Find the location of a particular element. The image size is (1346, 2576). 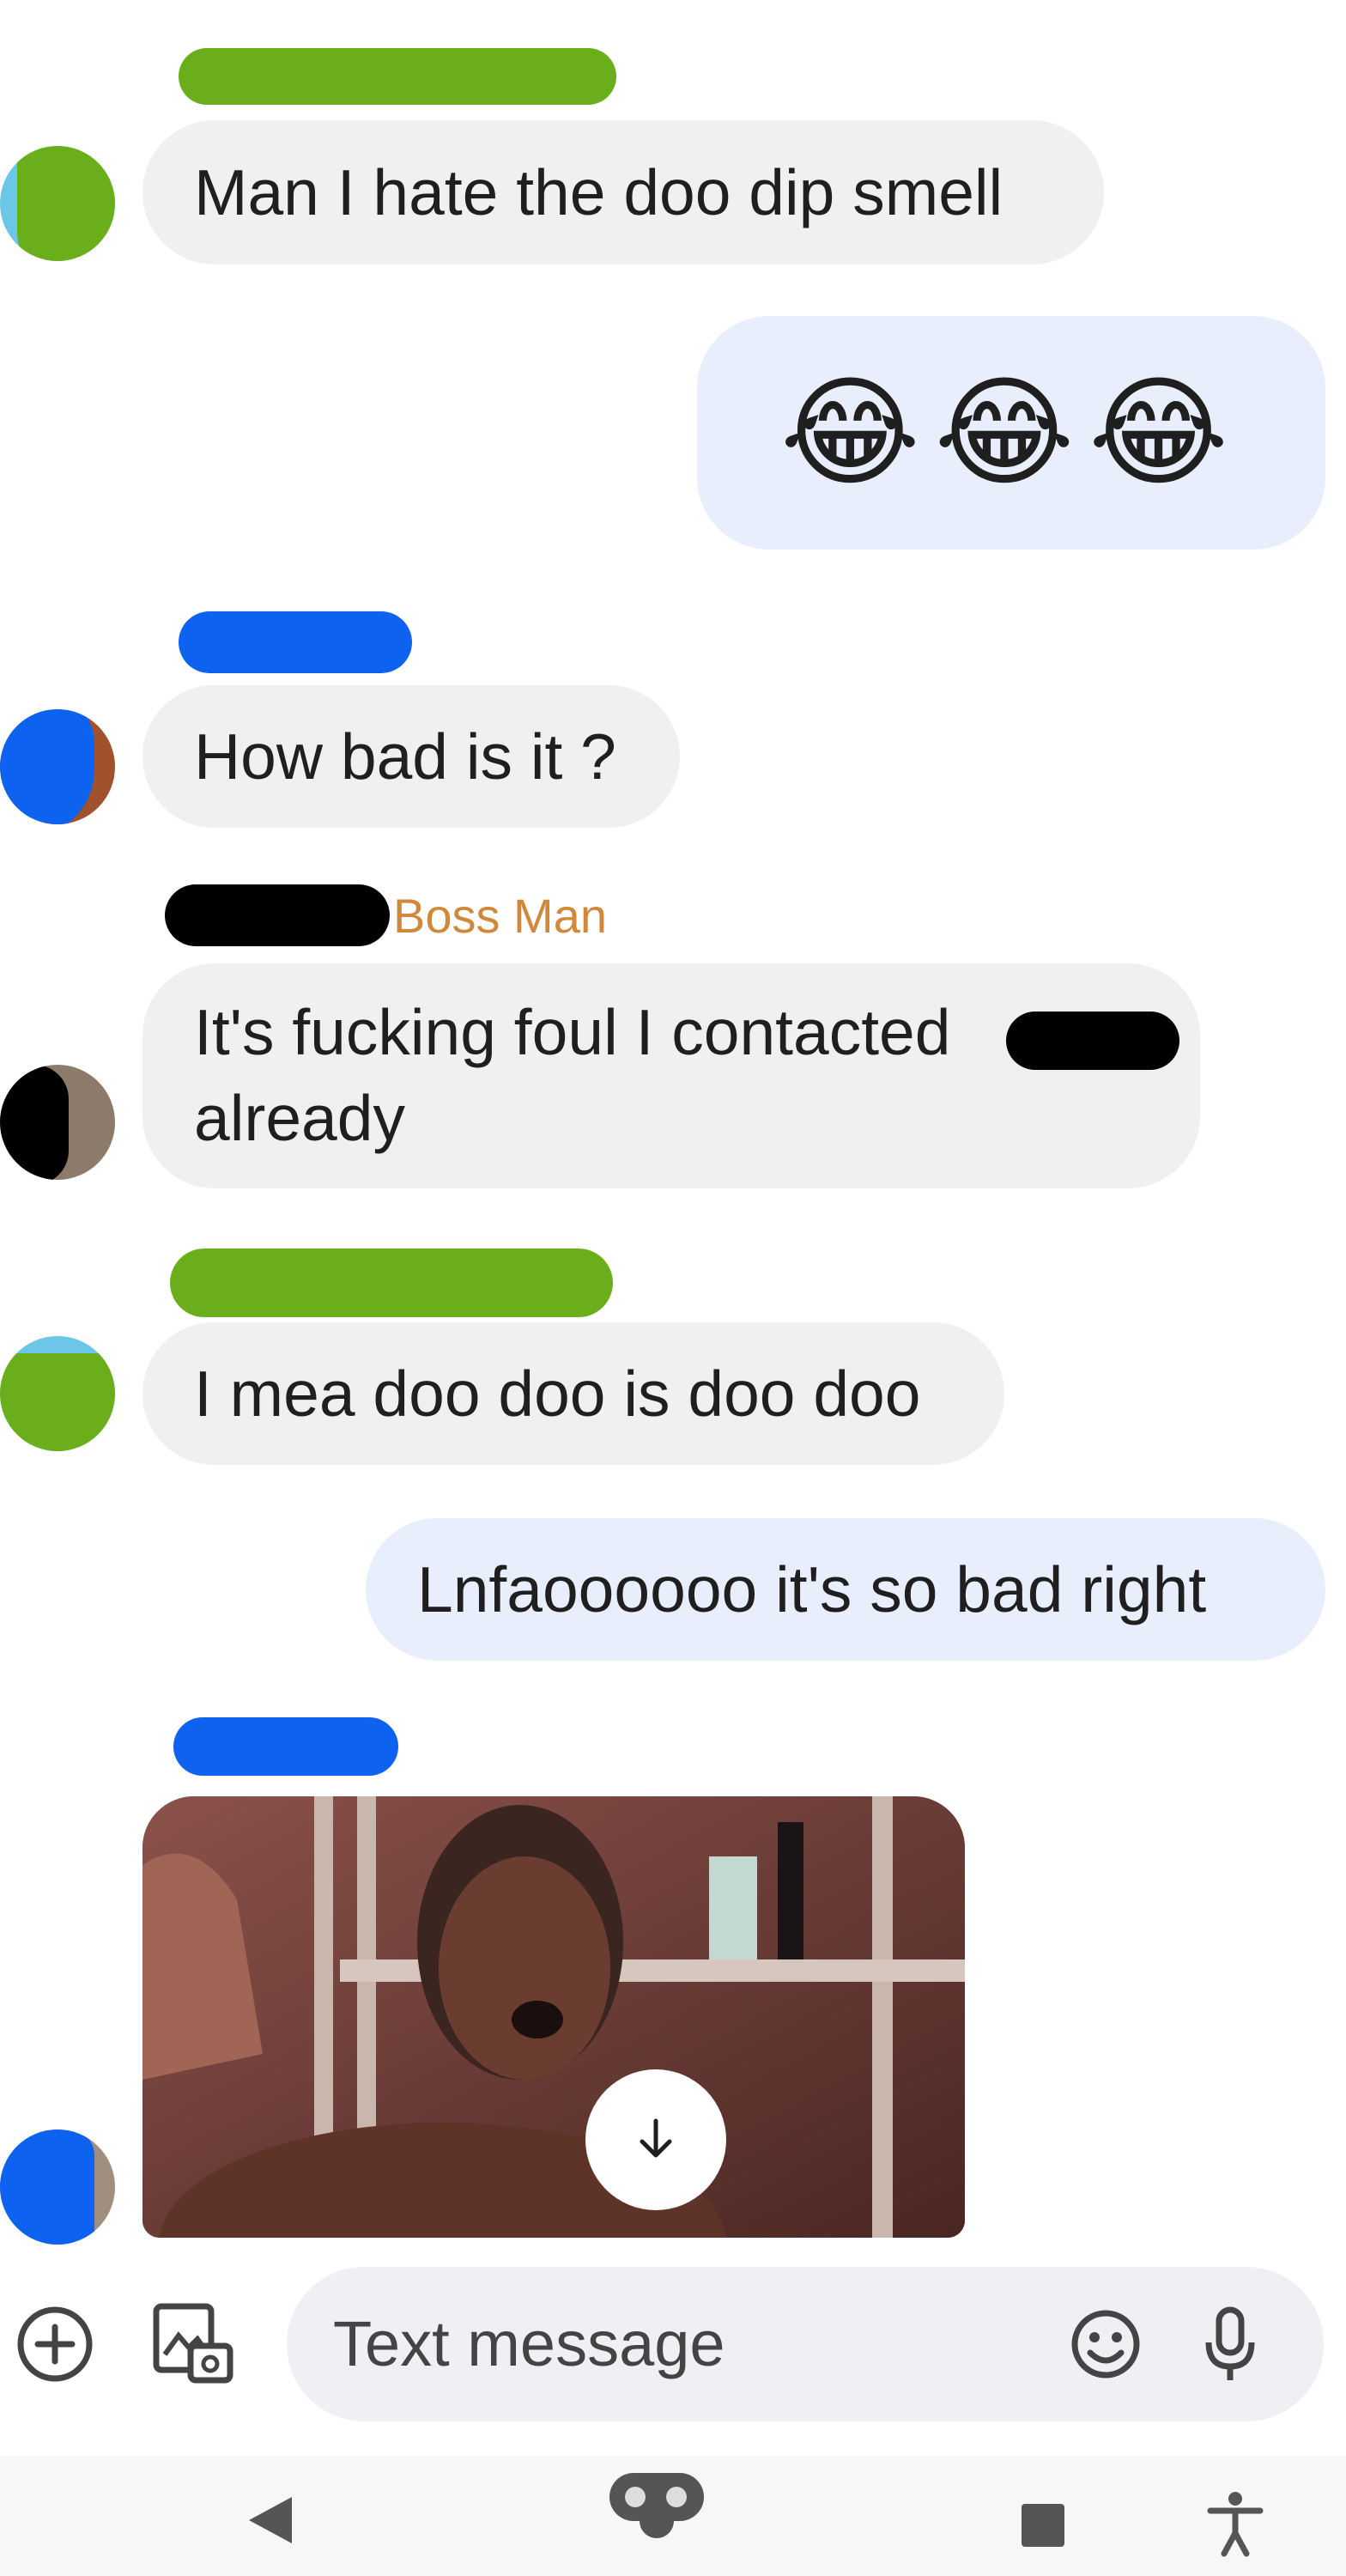

gif-image is located at coordinates (553, 2017).